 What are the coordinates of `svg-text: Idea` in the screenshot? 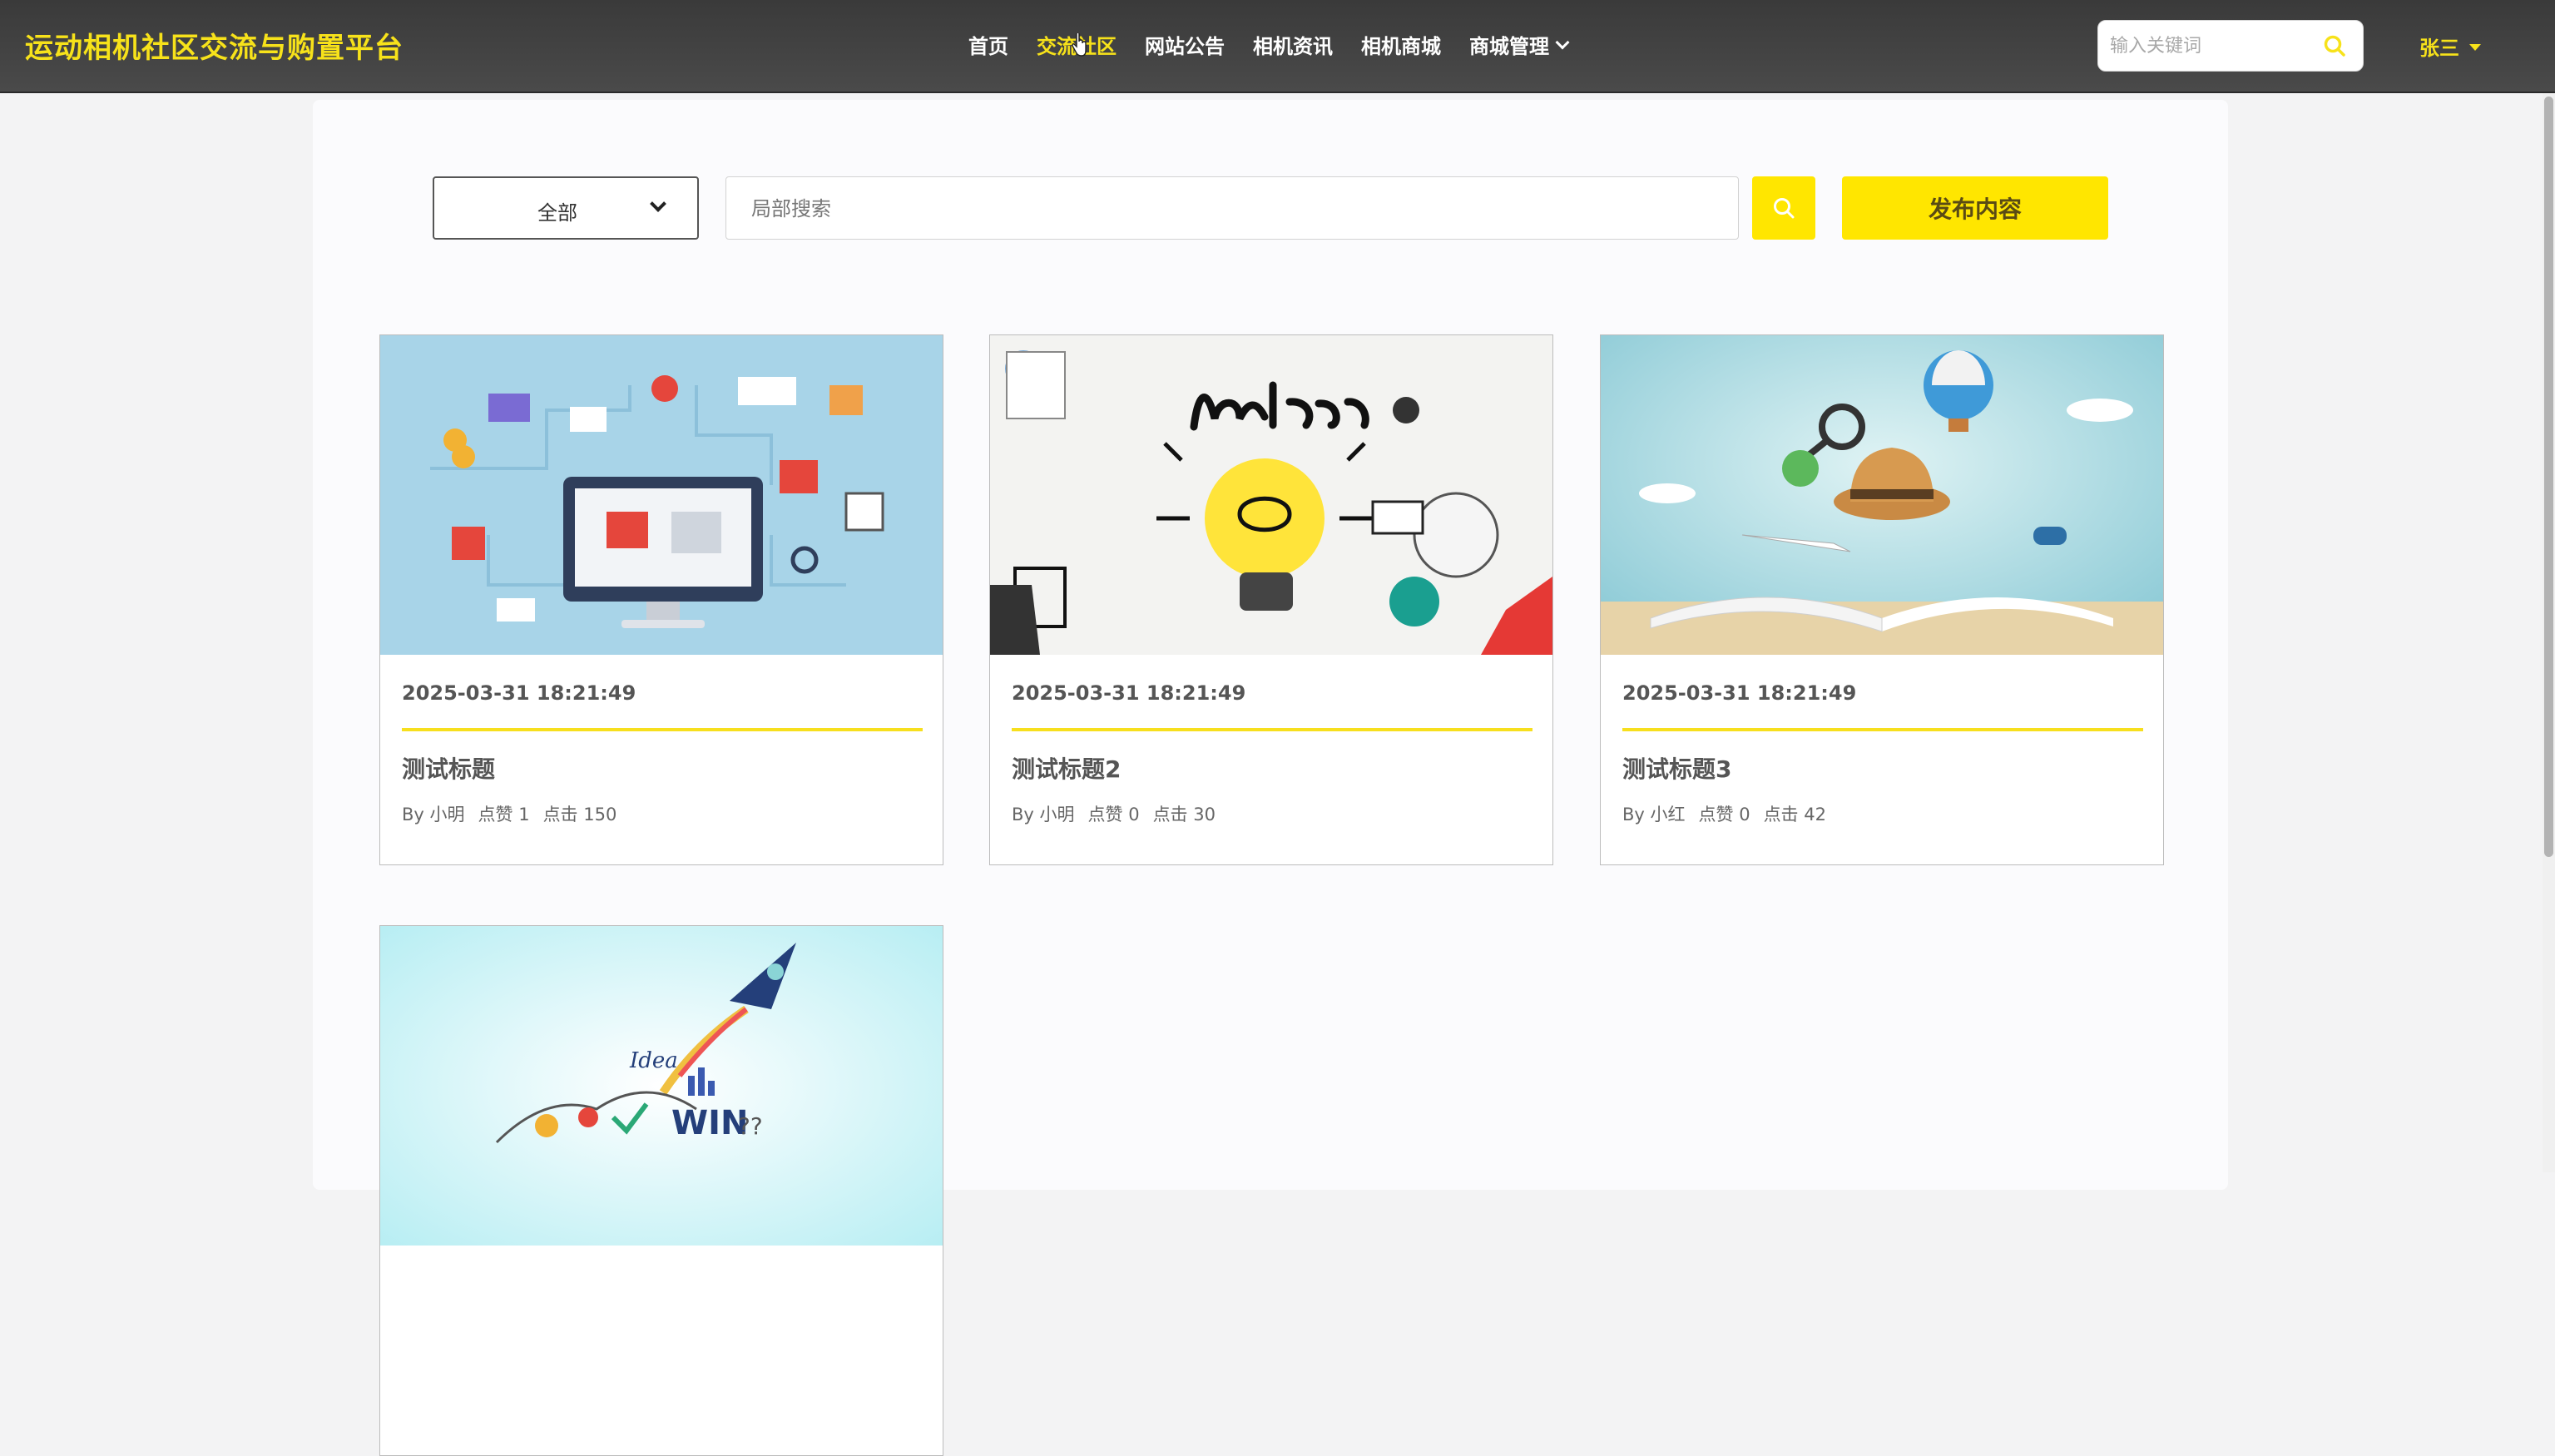 It's located at (653, 1060).